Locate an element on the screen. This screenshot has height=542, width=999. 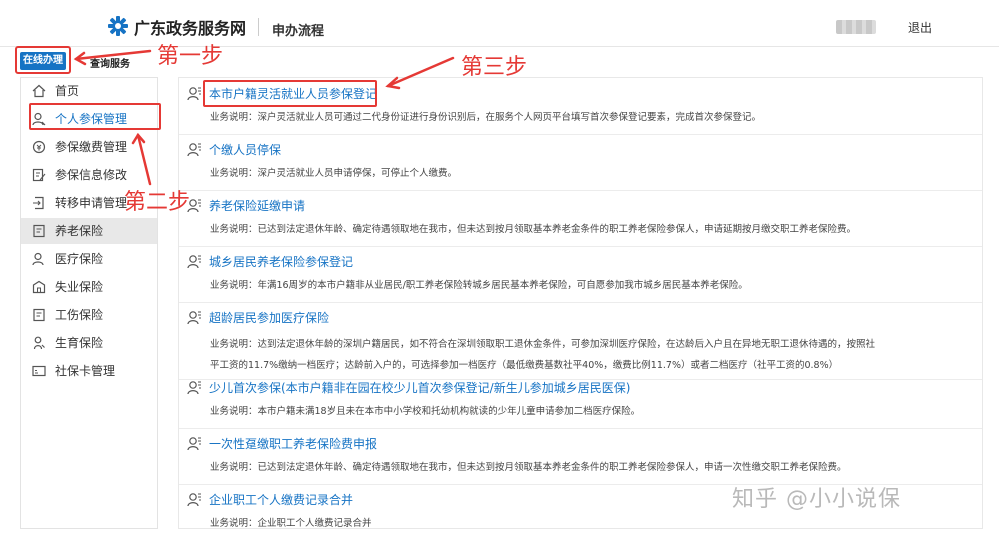
header-divider is located at coordinates (258, 27).